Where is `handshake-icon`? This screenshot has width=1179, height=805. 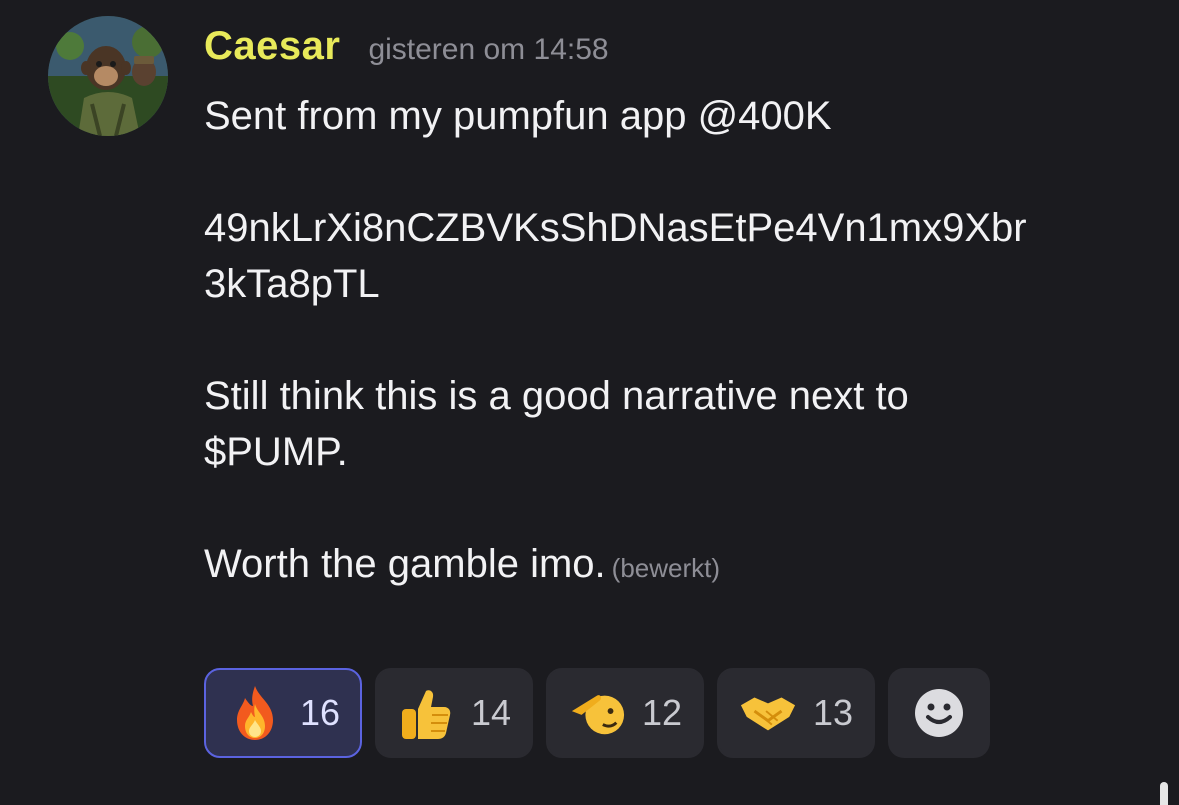
handshake-icon is located at coordinates (768, 713).